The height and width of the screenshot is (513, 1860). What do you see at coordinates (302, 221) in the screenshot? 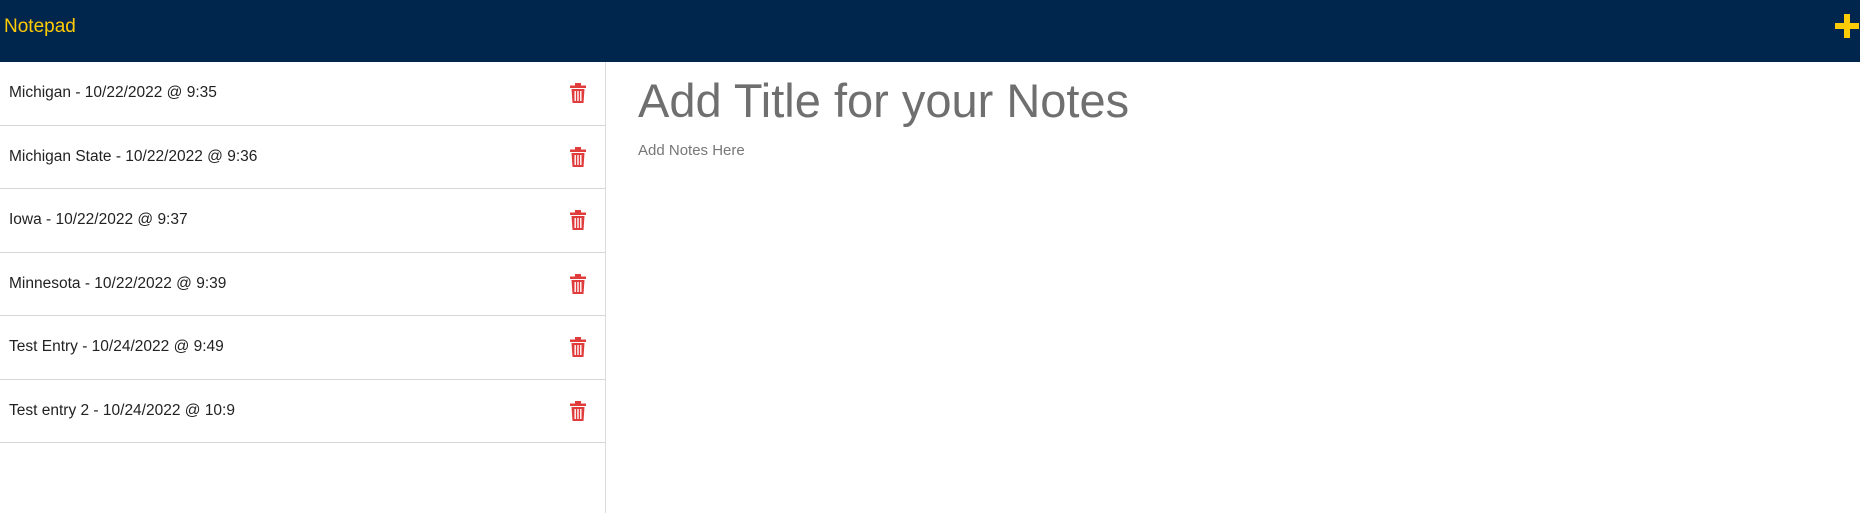
I see `list-item: Iowa - 10/22/2022 @ 9:37` at bounding box center [302, 221].